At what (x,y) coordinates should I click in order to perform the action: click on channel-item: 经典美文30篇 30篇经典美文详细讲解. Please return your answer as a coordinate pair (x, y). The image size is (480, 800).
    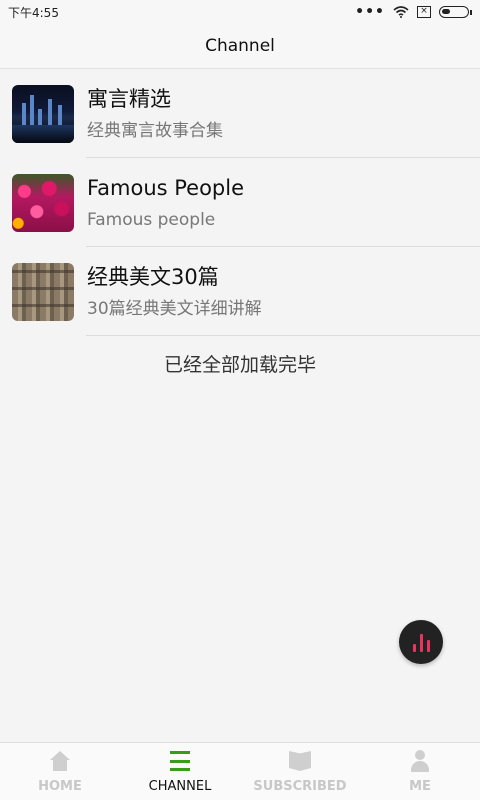
    Looking at the image, I should click on (240, 291).